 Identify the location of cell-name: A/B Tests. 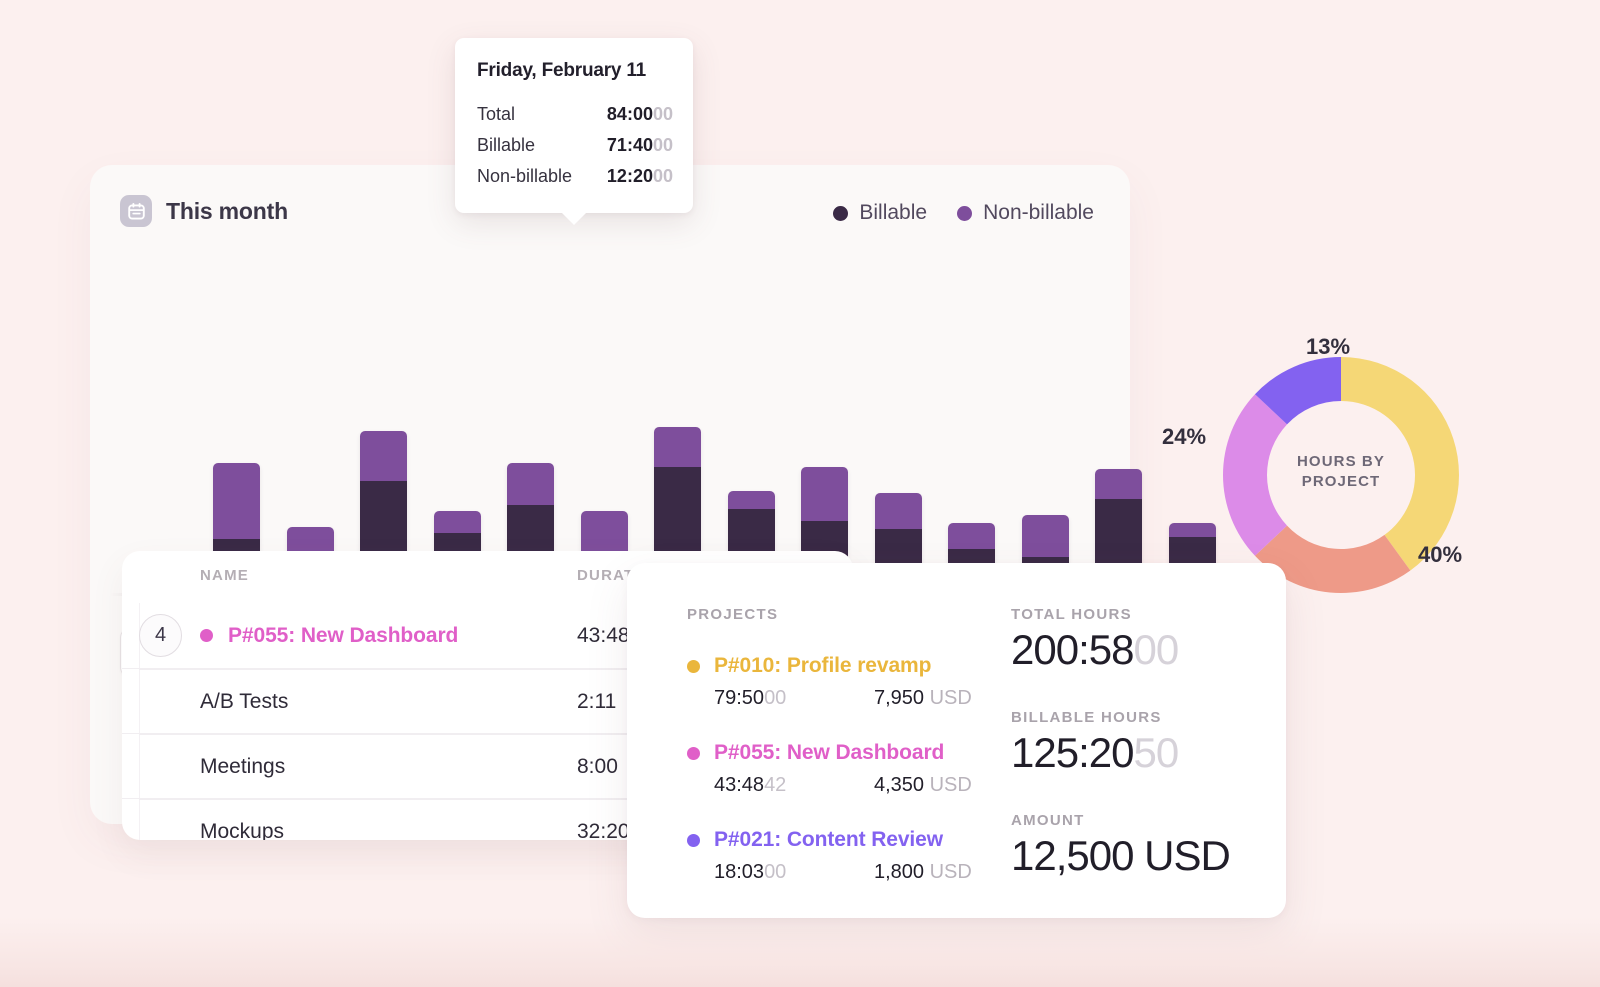
(244, 702).